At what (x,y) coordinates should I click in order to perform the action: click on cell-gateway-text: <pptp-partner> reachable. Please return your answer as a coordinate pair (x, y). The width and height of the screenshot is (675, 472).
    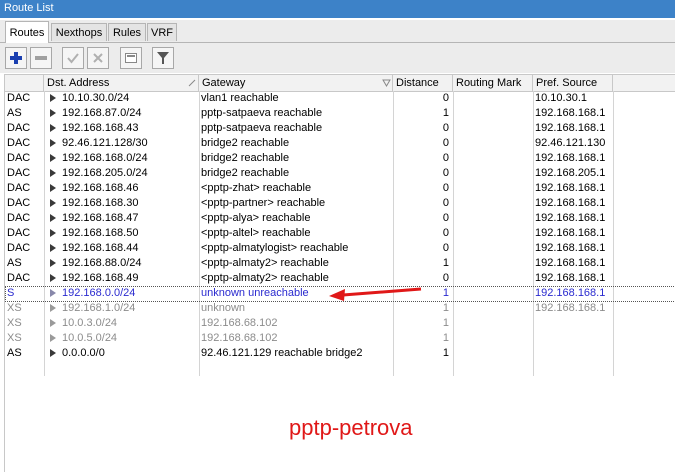
    Looking at the image, I should click on (263, 203).